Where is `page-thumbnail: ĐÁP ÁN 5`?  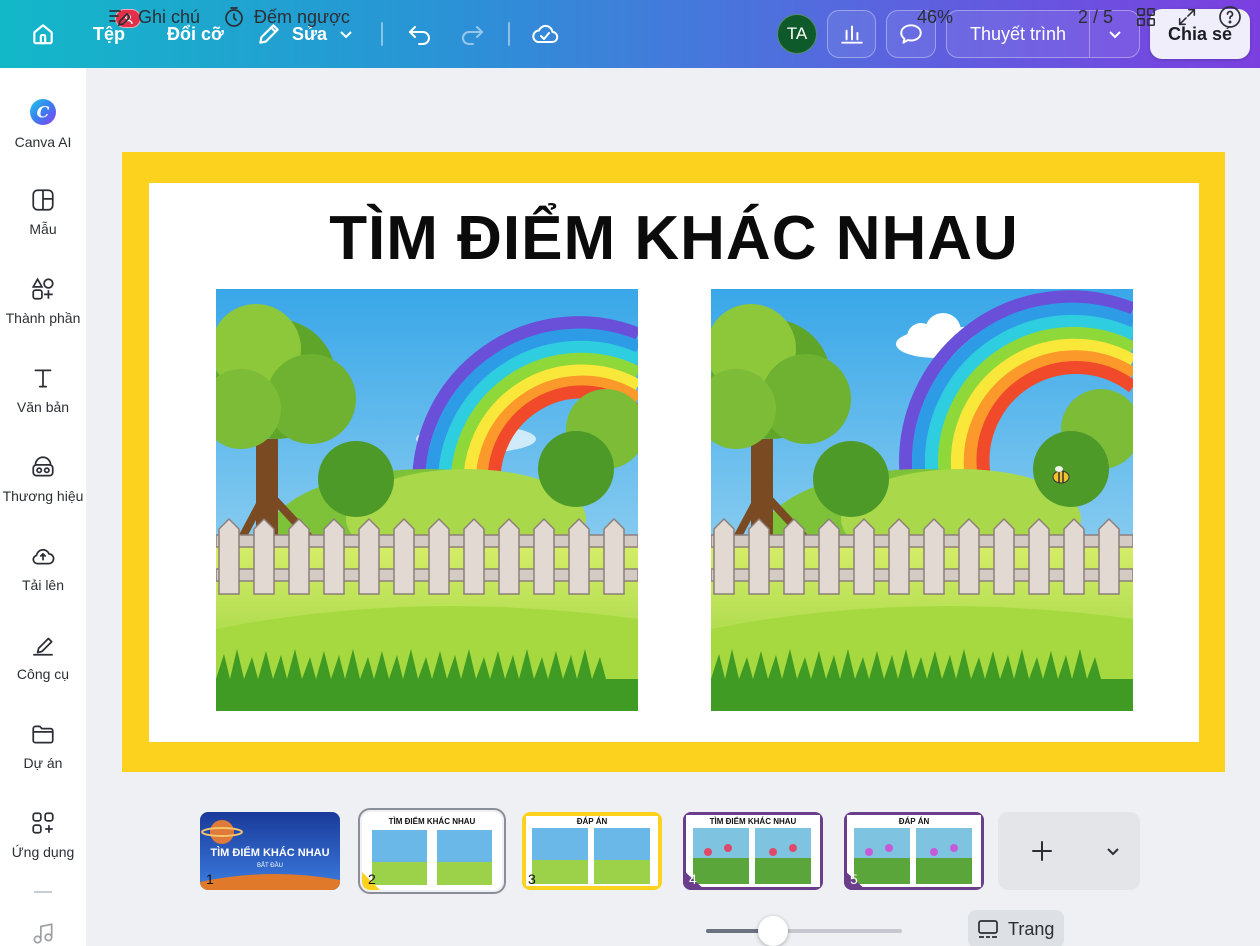
page-thumbnail: ĐÁP ÁN 5 is located at coordinates (914, 851).